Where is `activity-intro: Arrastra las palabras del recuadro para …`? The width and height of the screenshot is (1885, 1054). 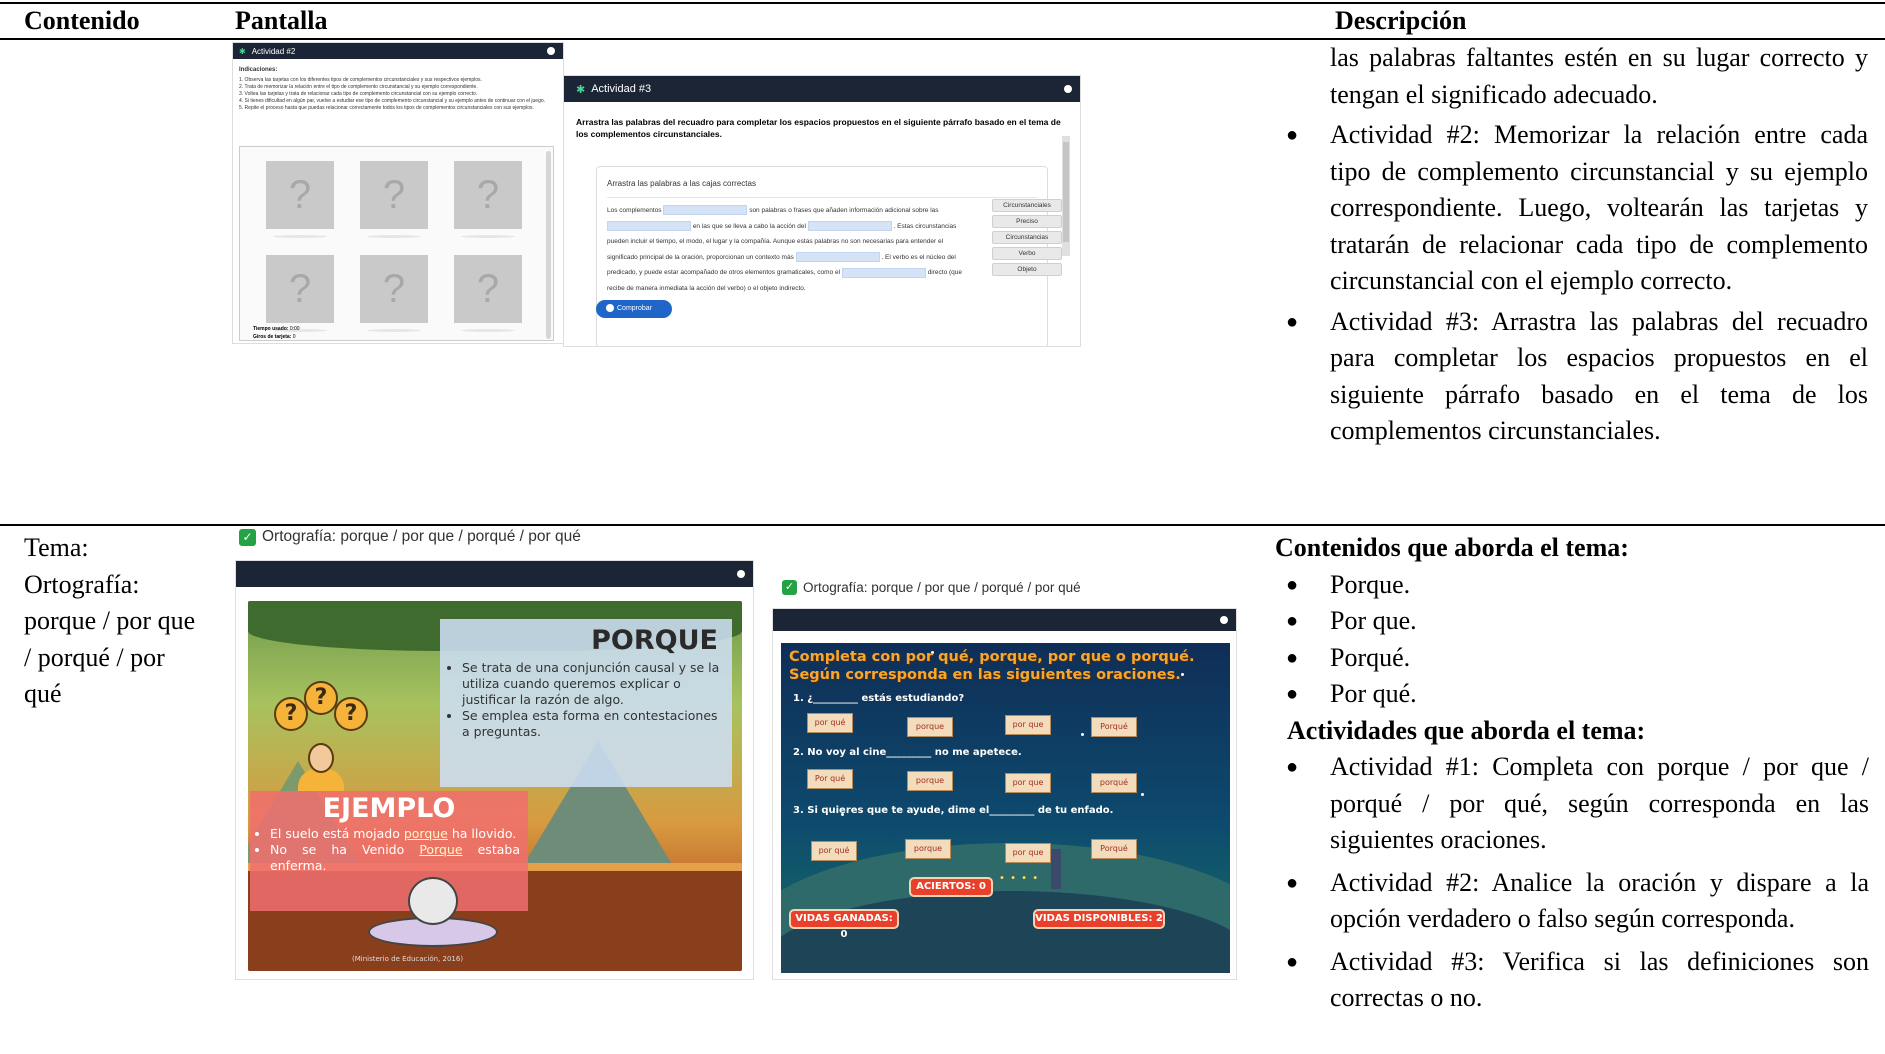
activity-intro: Arrastra las palabras del recuadro para … is located at coordinates (818, 128).